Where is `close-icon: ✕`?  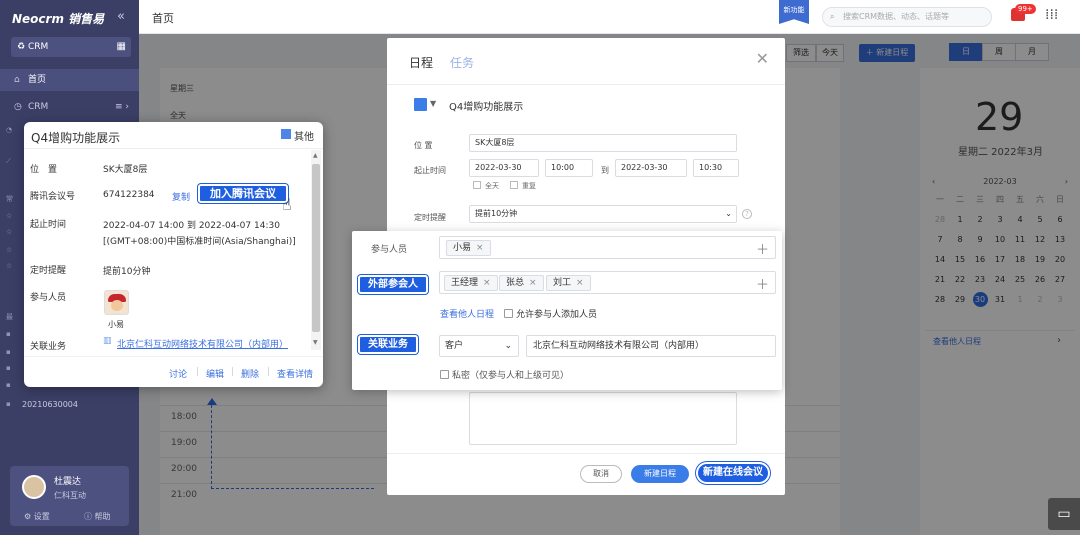 close-icon: ✕ is located at coordinates (762, 58).